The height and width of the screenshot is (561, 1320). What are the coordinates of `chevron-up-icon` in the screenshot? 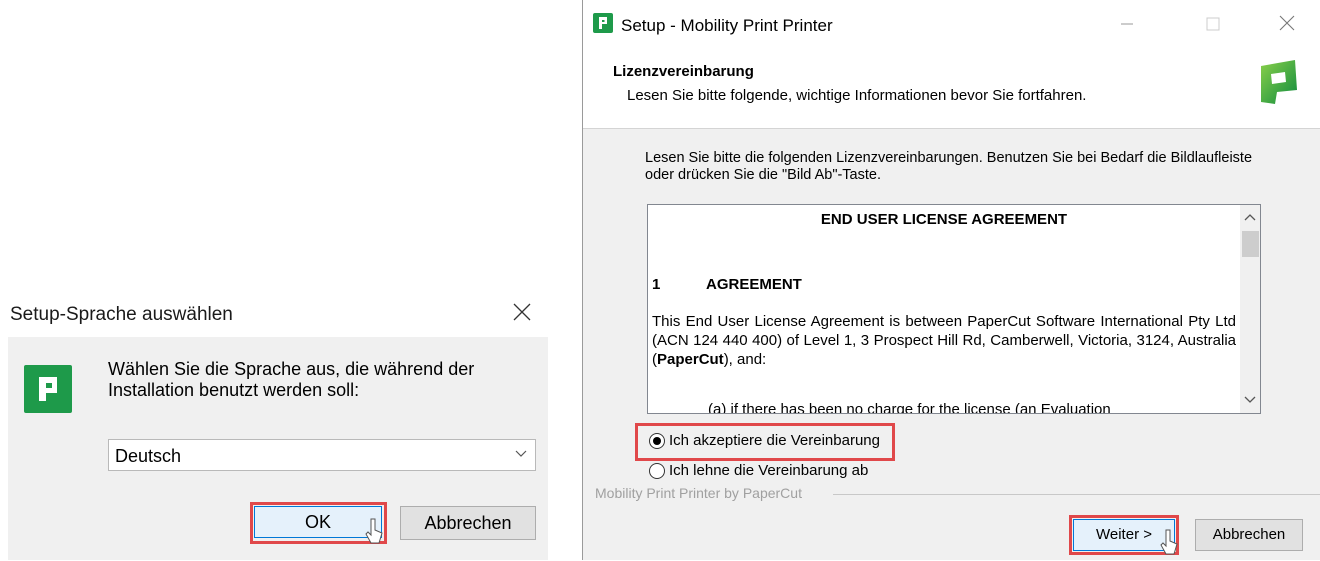 It's located at (1250, 218).